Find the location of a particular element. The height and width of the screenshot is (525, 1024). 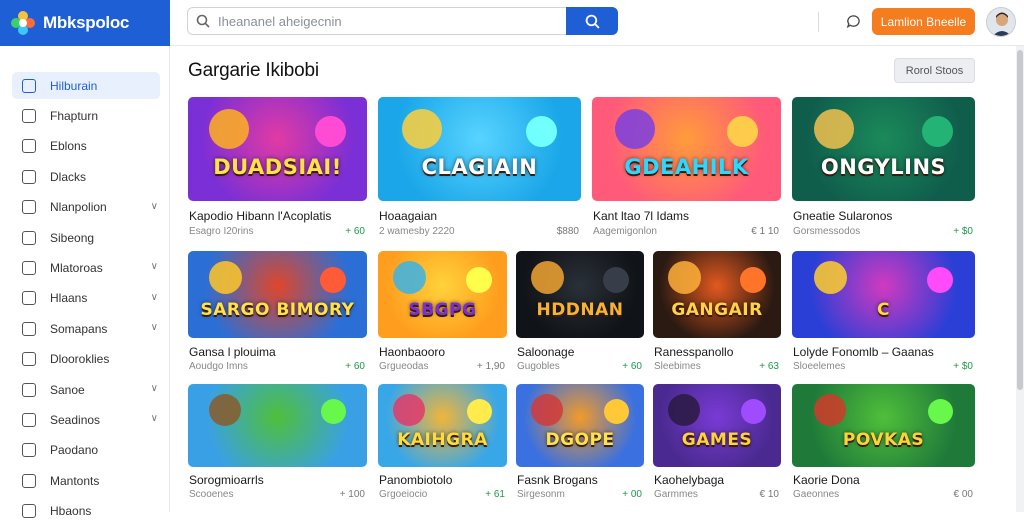

scrollbar is located at coordinates (1020, 279).